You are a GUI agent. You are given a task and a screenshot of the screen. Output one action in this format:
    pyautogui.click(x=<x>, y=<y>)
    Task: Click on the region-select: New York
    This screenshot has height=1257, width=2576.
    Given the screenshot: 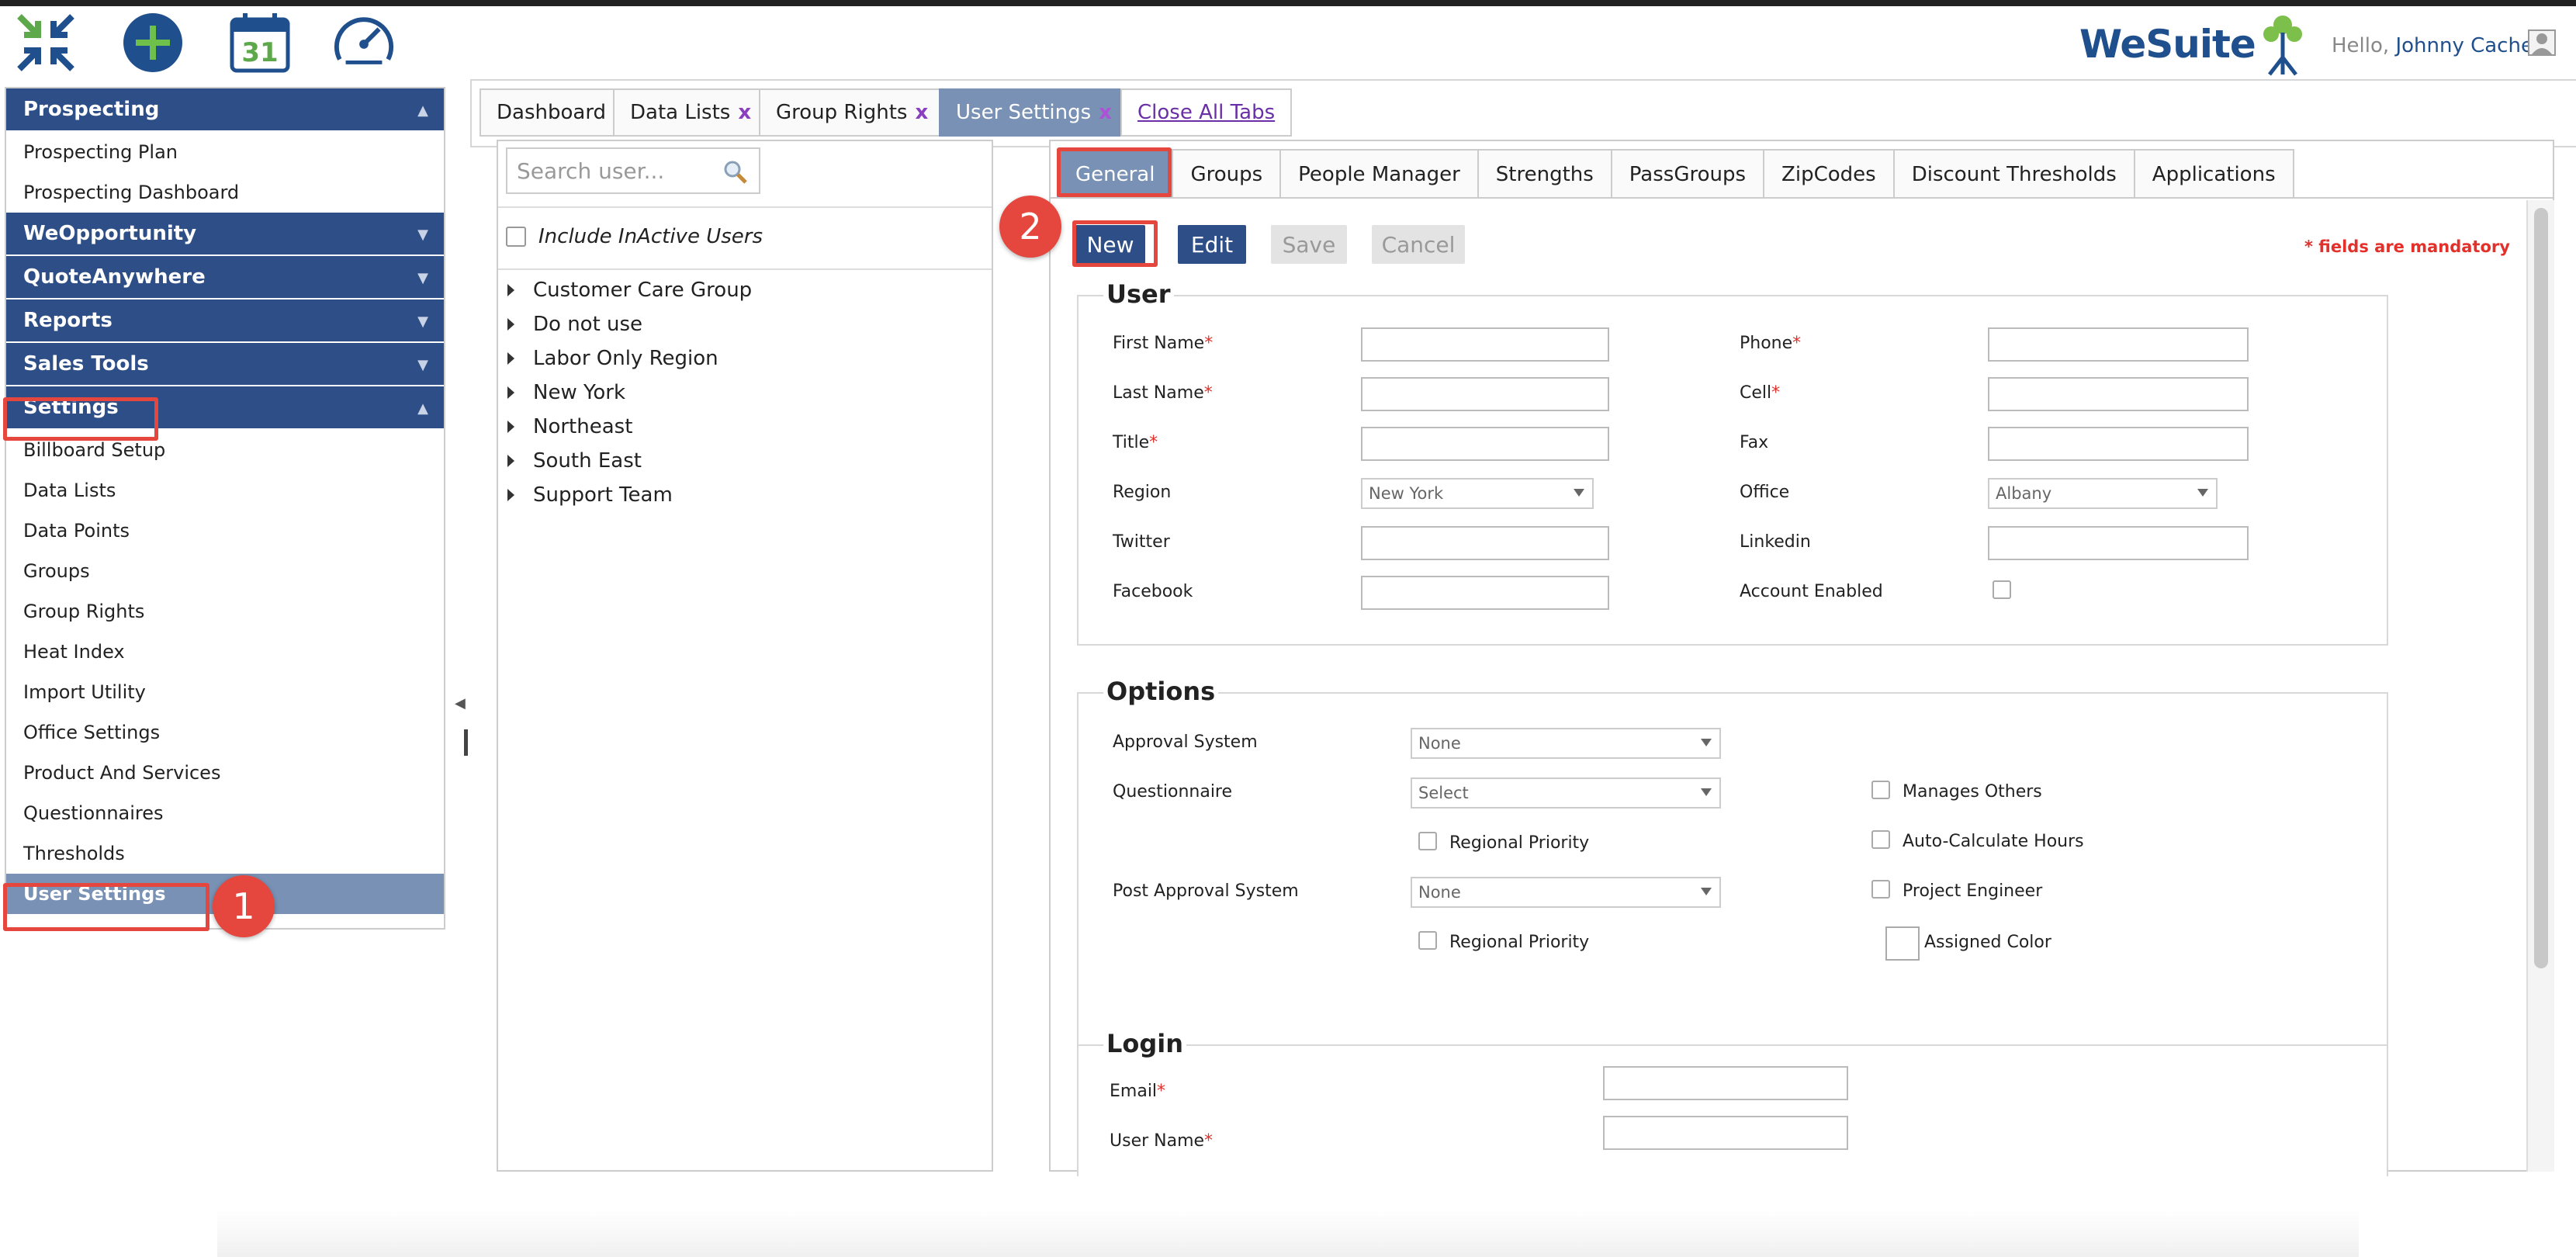 What is the action you would take?
    pyautogui.click(x=1477, y=493)
    